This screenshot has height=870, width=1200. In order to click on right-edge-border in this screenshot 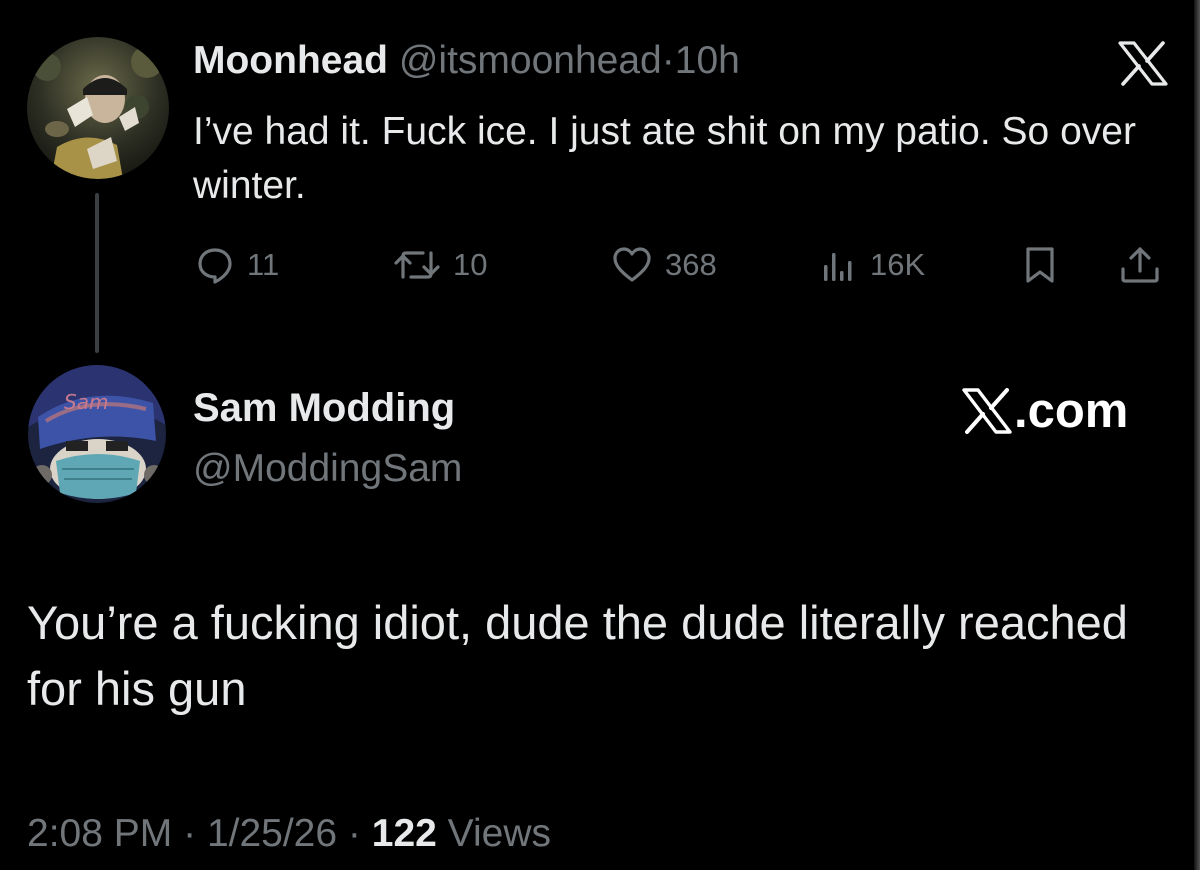, I will do `click(1197, 435)`.